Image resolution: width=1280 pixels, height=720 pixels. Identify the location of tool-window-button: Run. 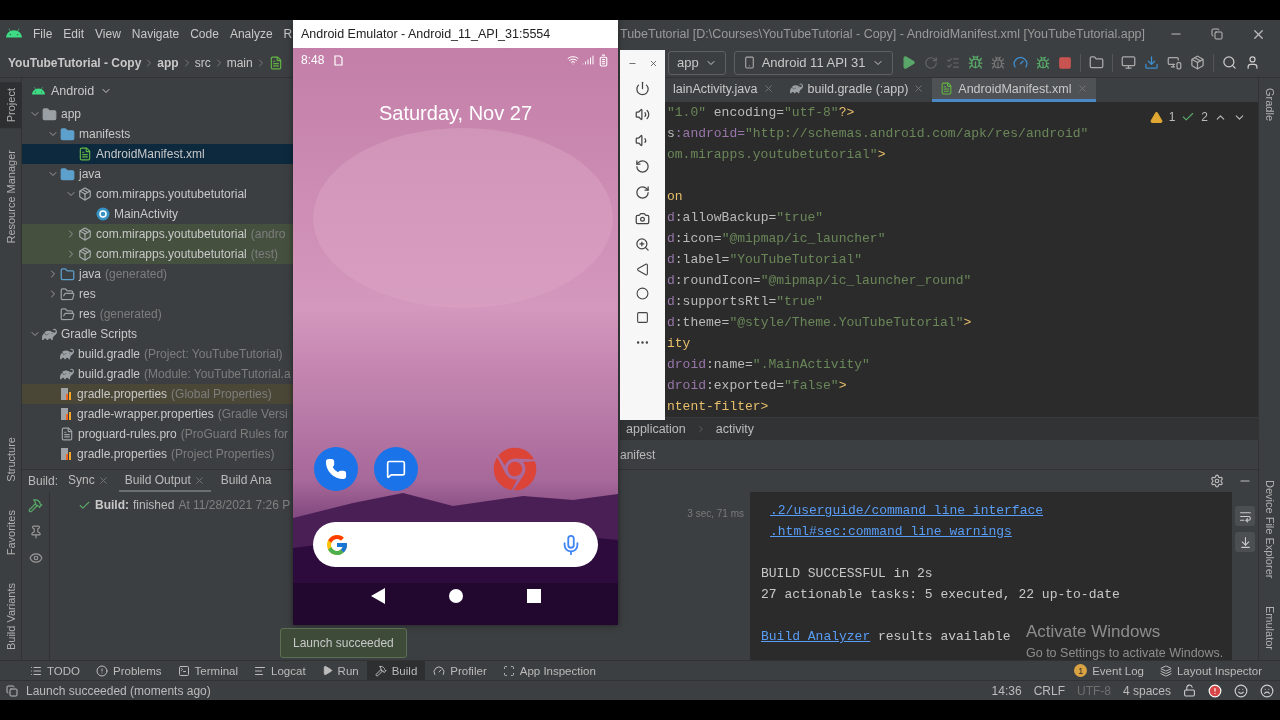
(340, 670).